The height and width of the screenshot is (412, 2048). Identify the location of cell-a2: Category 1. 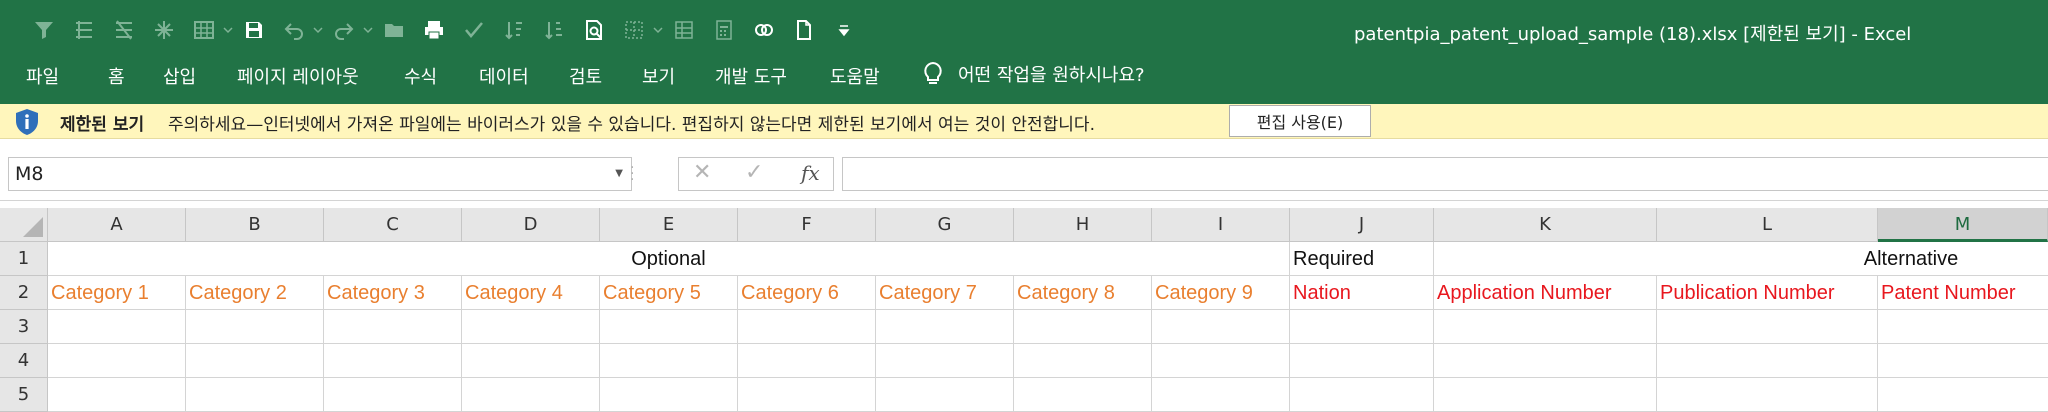
(117, 293).